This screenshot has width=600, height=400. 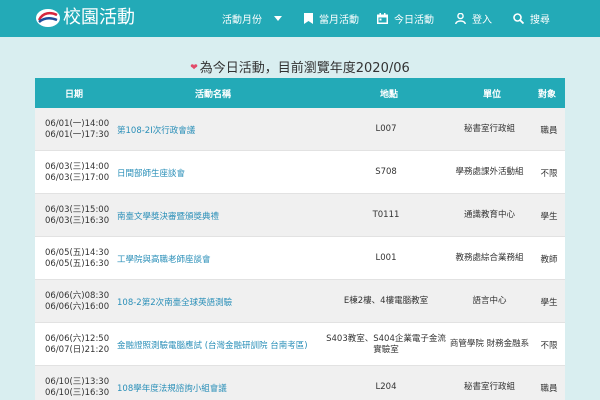 What do you see at coordinates (518, 18) in the screenshot?
I see `search-icon` at bounding box center [518, 18].